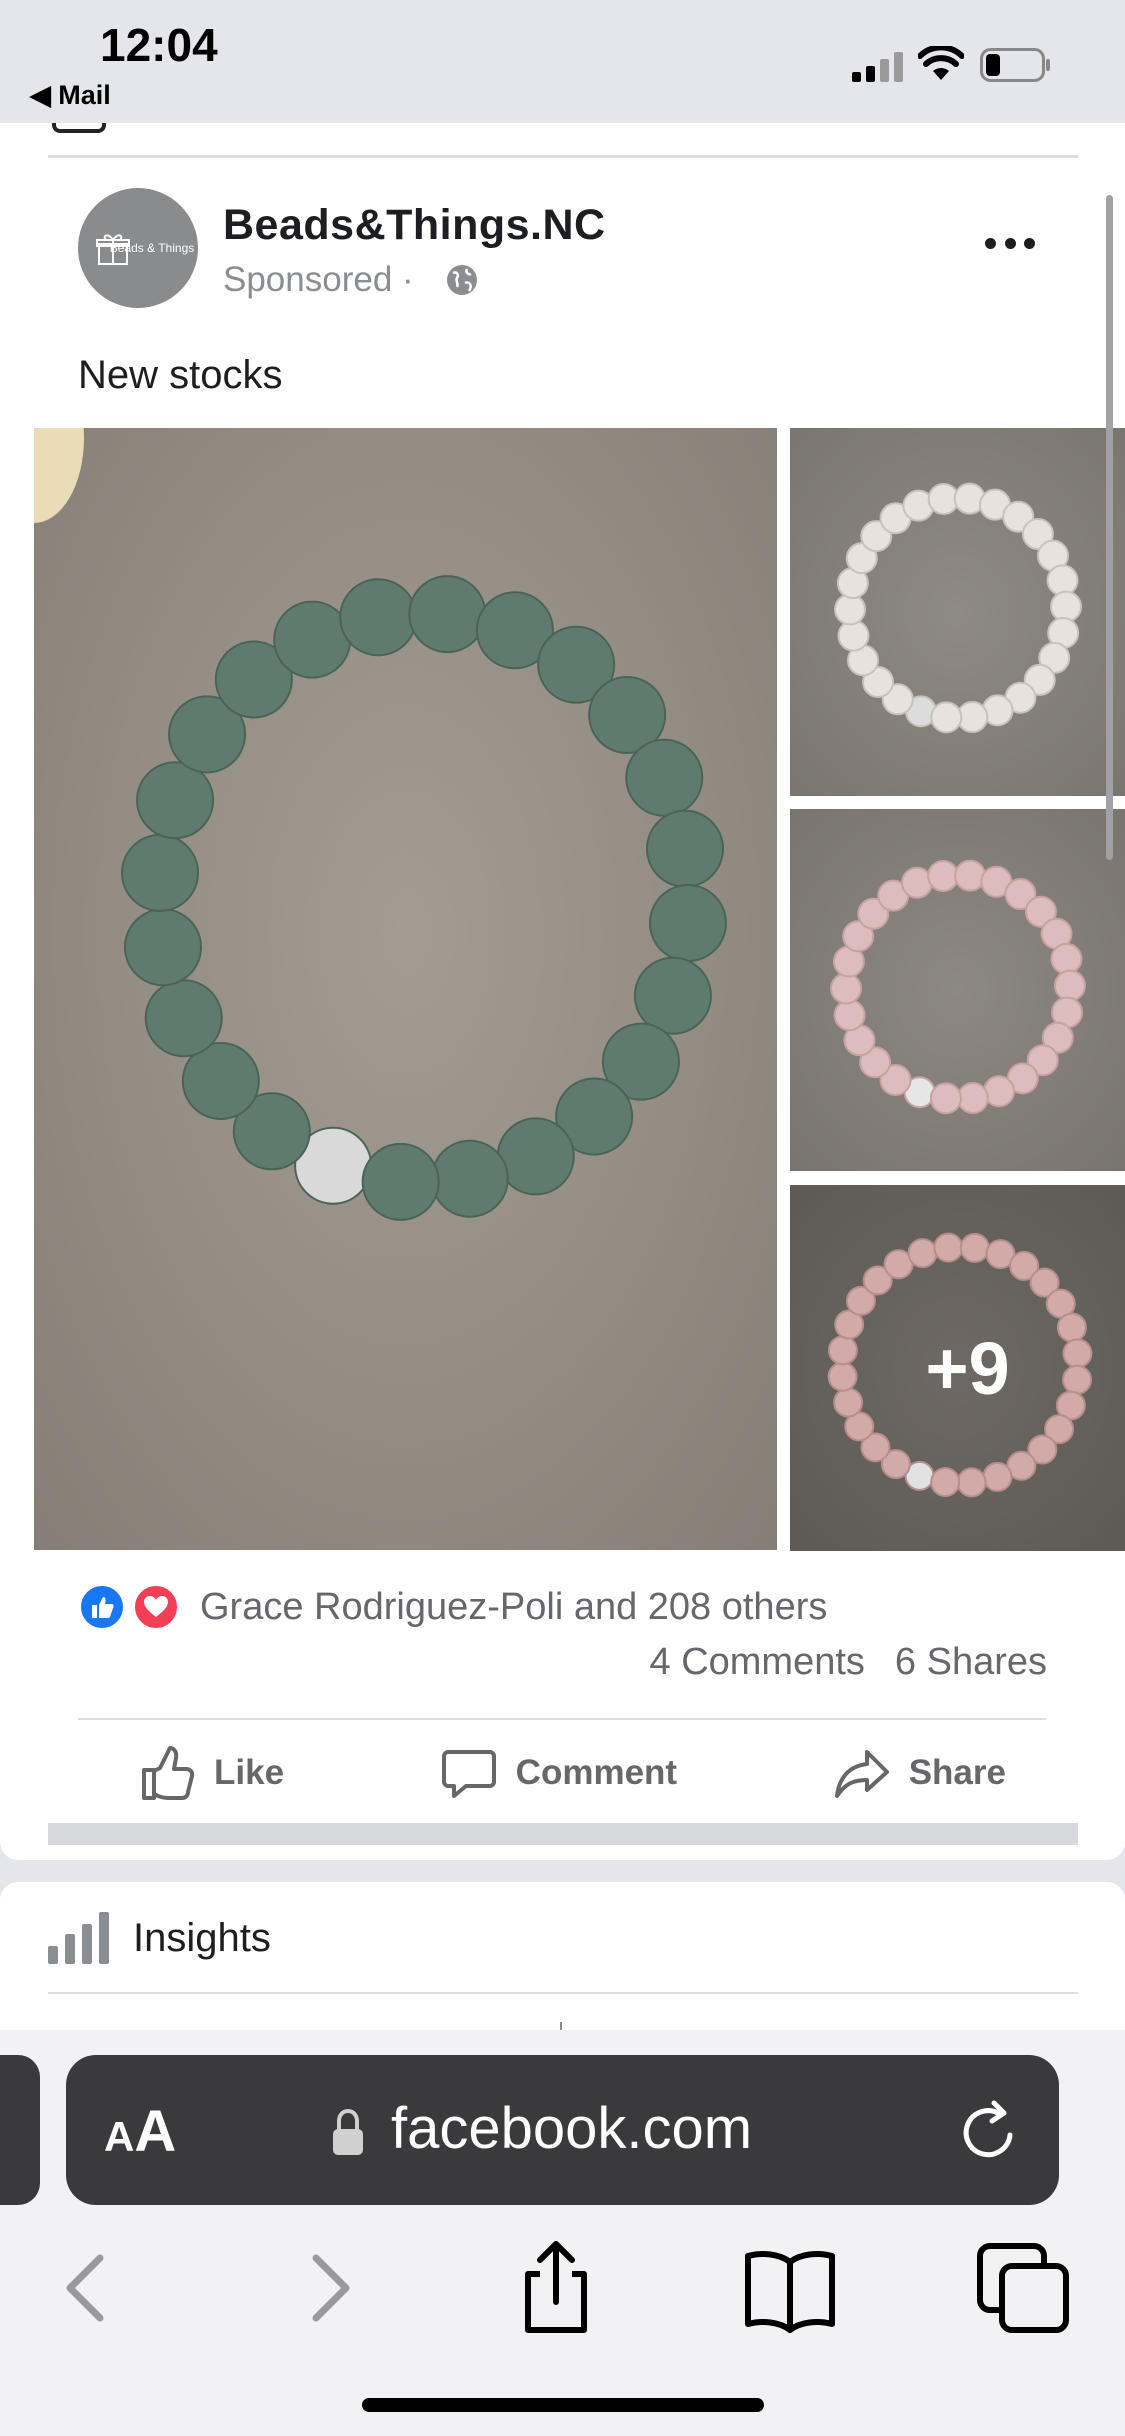 This screenshot has width=1125, height=2436. Describe the element at coordinates (562, 1957) in the screenshot. I see `insights-card: Insights` at that location.